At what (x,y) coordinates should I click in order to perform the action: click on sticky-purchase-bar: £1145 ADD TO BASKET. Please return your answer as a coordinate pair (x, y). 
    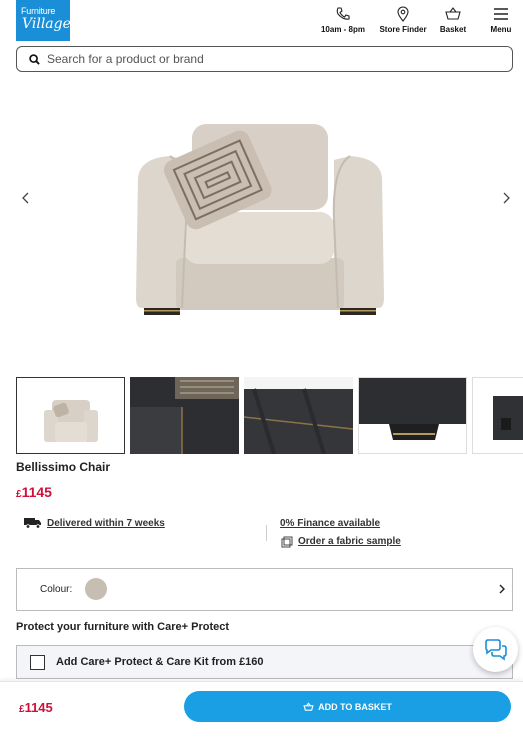
    Looking at the image, I should click on (261, 711).